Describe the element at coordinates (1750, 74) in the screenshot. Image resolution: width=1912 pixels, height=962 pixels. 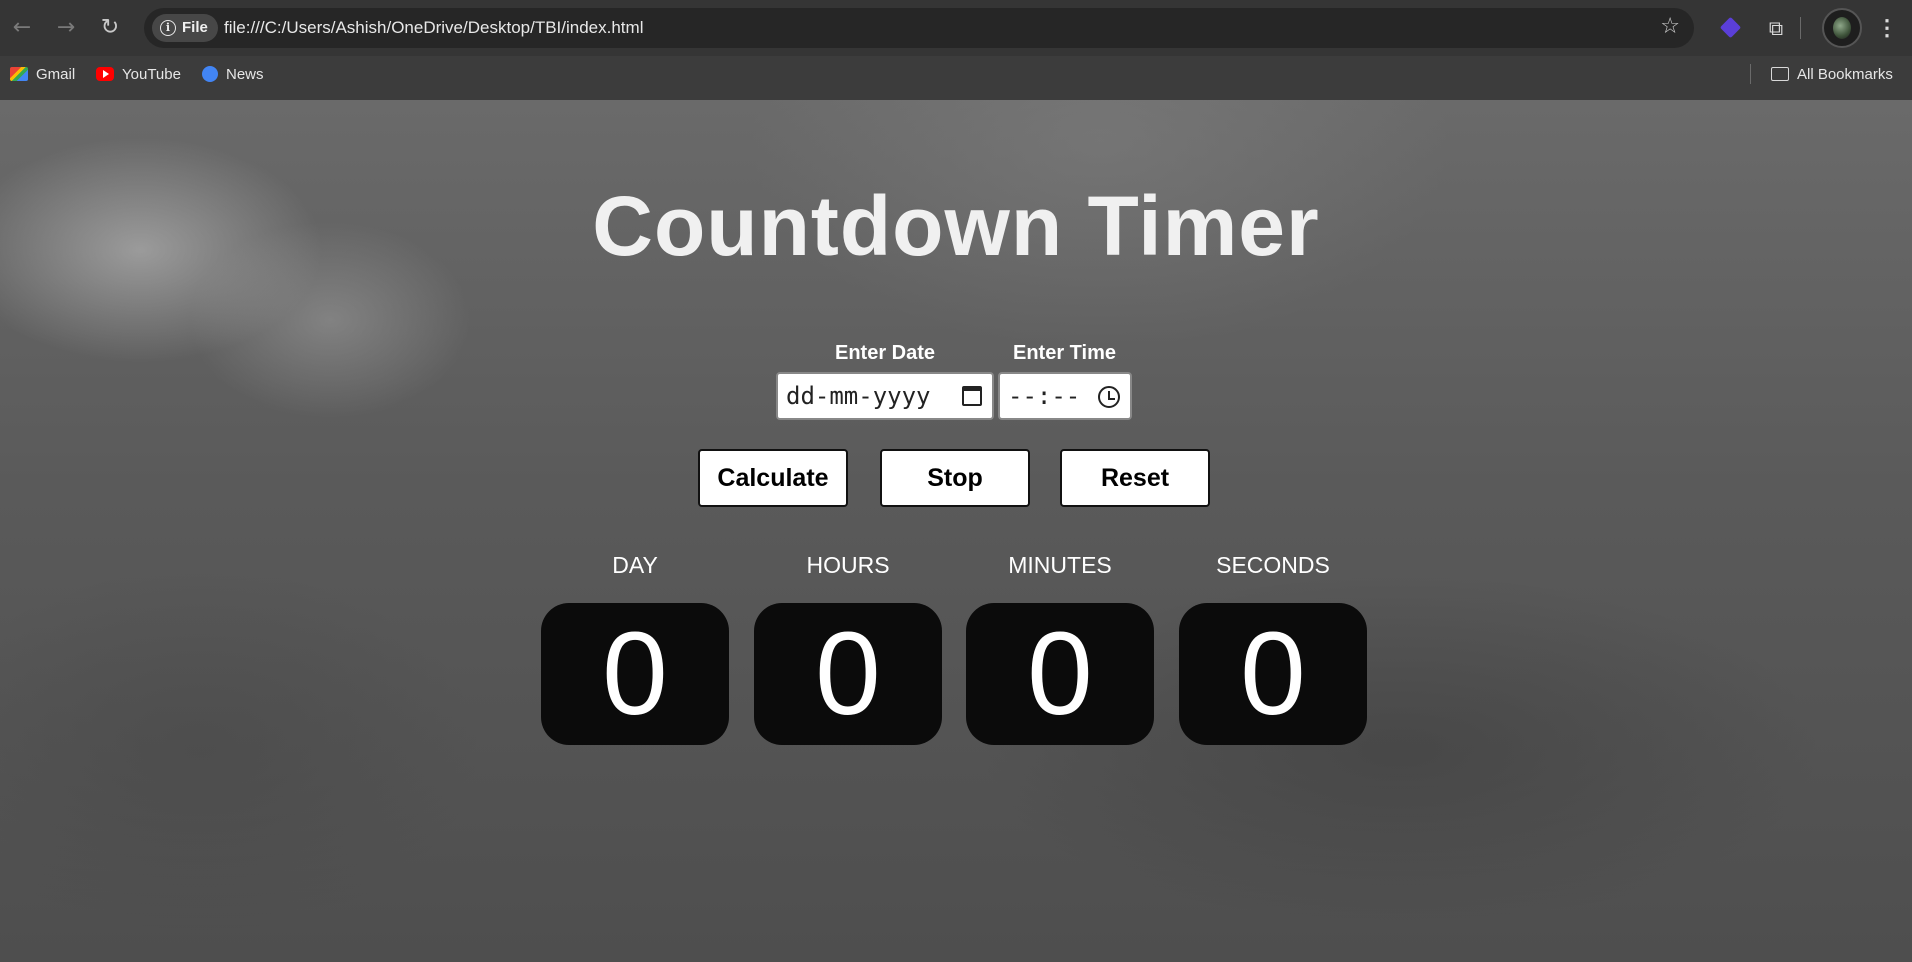
I see `bookmarks-divider` at that location.